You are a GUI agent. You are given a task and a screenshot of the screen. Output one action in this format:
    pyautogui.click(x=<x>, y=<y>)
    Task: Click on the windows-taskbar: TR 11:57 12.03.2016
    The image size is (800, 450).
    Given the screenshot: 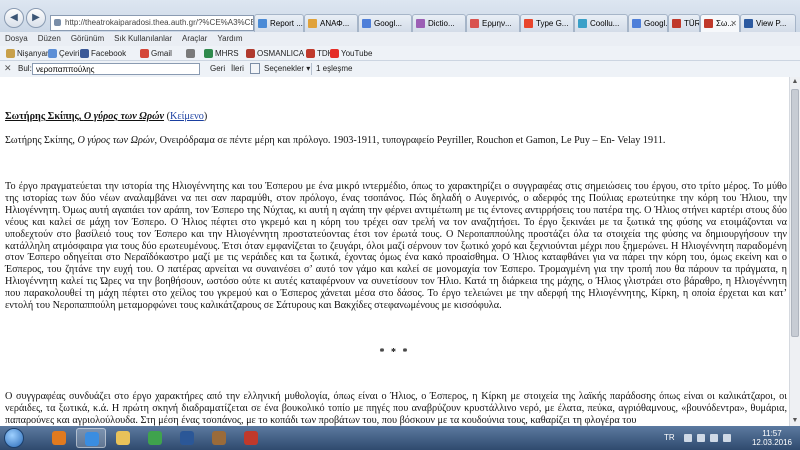 What is the action you would take?
    pyautogui.click(x=400, y=438)
    